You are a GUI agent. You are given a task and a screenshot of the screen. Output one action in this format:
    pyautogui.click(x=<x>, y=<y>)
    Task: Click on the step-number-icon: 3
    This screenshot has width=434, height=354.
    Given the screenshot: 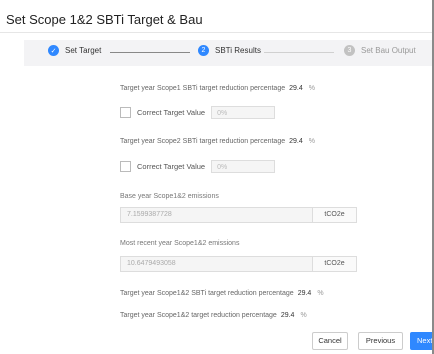 What is the action you would take?
    pyautogui.click(x=349, y=50)
    